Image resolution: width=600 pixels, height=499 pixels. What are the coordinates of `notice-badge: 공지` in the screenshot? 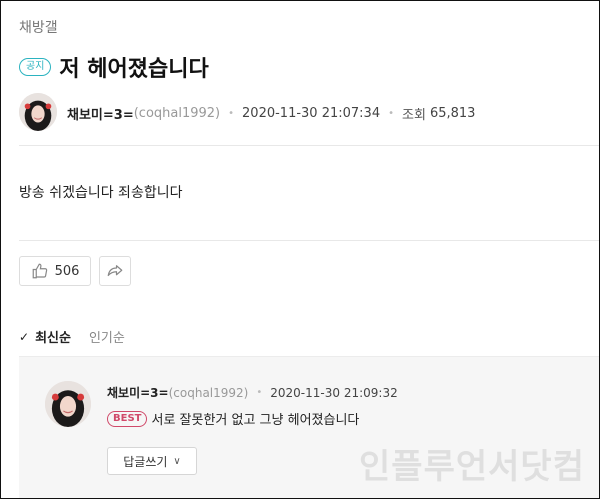 It's located at (35, 67).